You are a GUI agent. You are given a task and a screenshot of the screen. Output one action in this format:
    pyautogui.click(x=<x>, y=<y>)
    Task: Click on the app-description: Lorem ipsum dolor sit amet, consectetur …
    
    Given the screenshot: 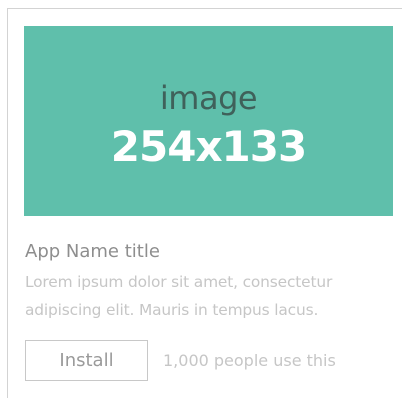 What is the action you would take?
    pyautogui.click(x=179, y=296)
    